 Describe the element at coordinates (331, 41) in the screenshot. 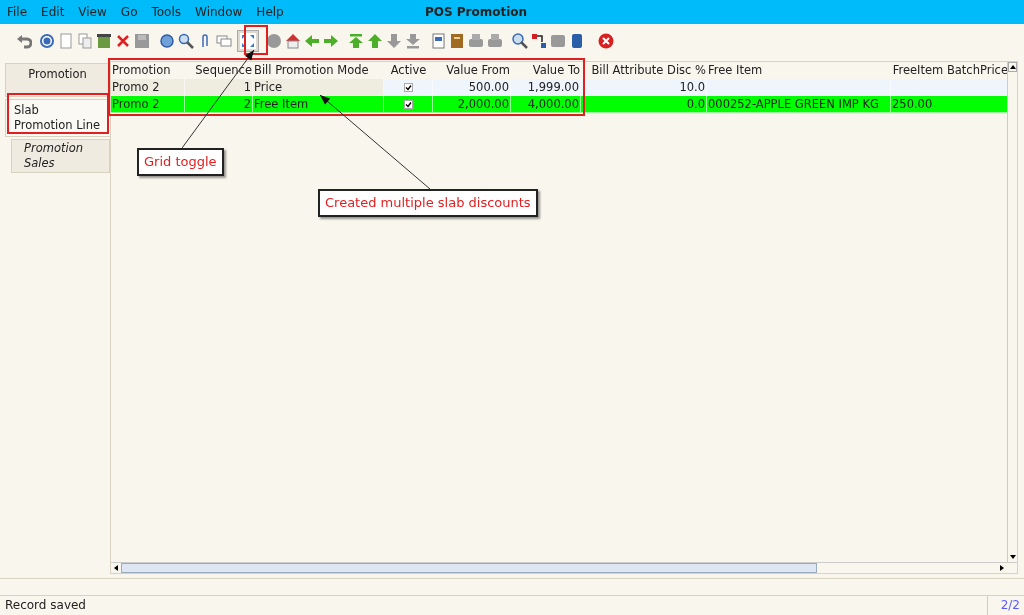

I see `right-arrow-icon` at that location.